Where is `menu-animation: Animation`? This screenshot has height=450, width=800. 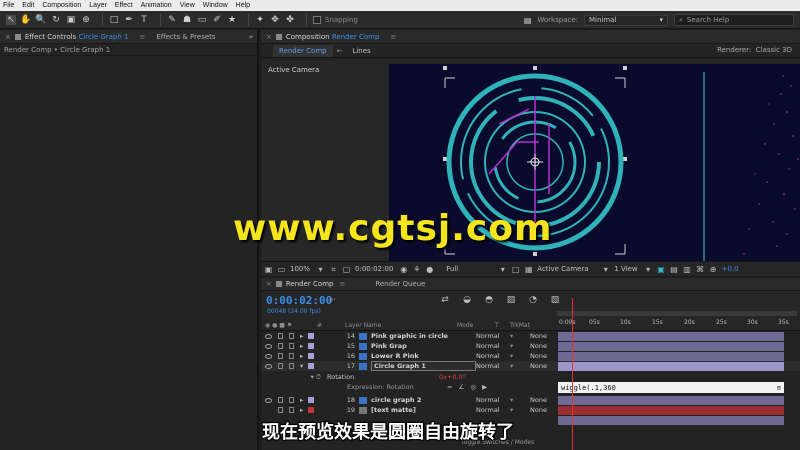
menu-animation: Animation is located at coordinates (156, 5).